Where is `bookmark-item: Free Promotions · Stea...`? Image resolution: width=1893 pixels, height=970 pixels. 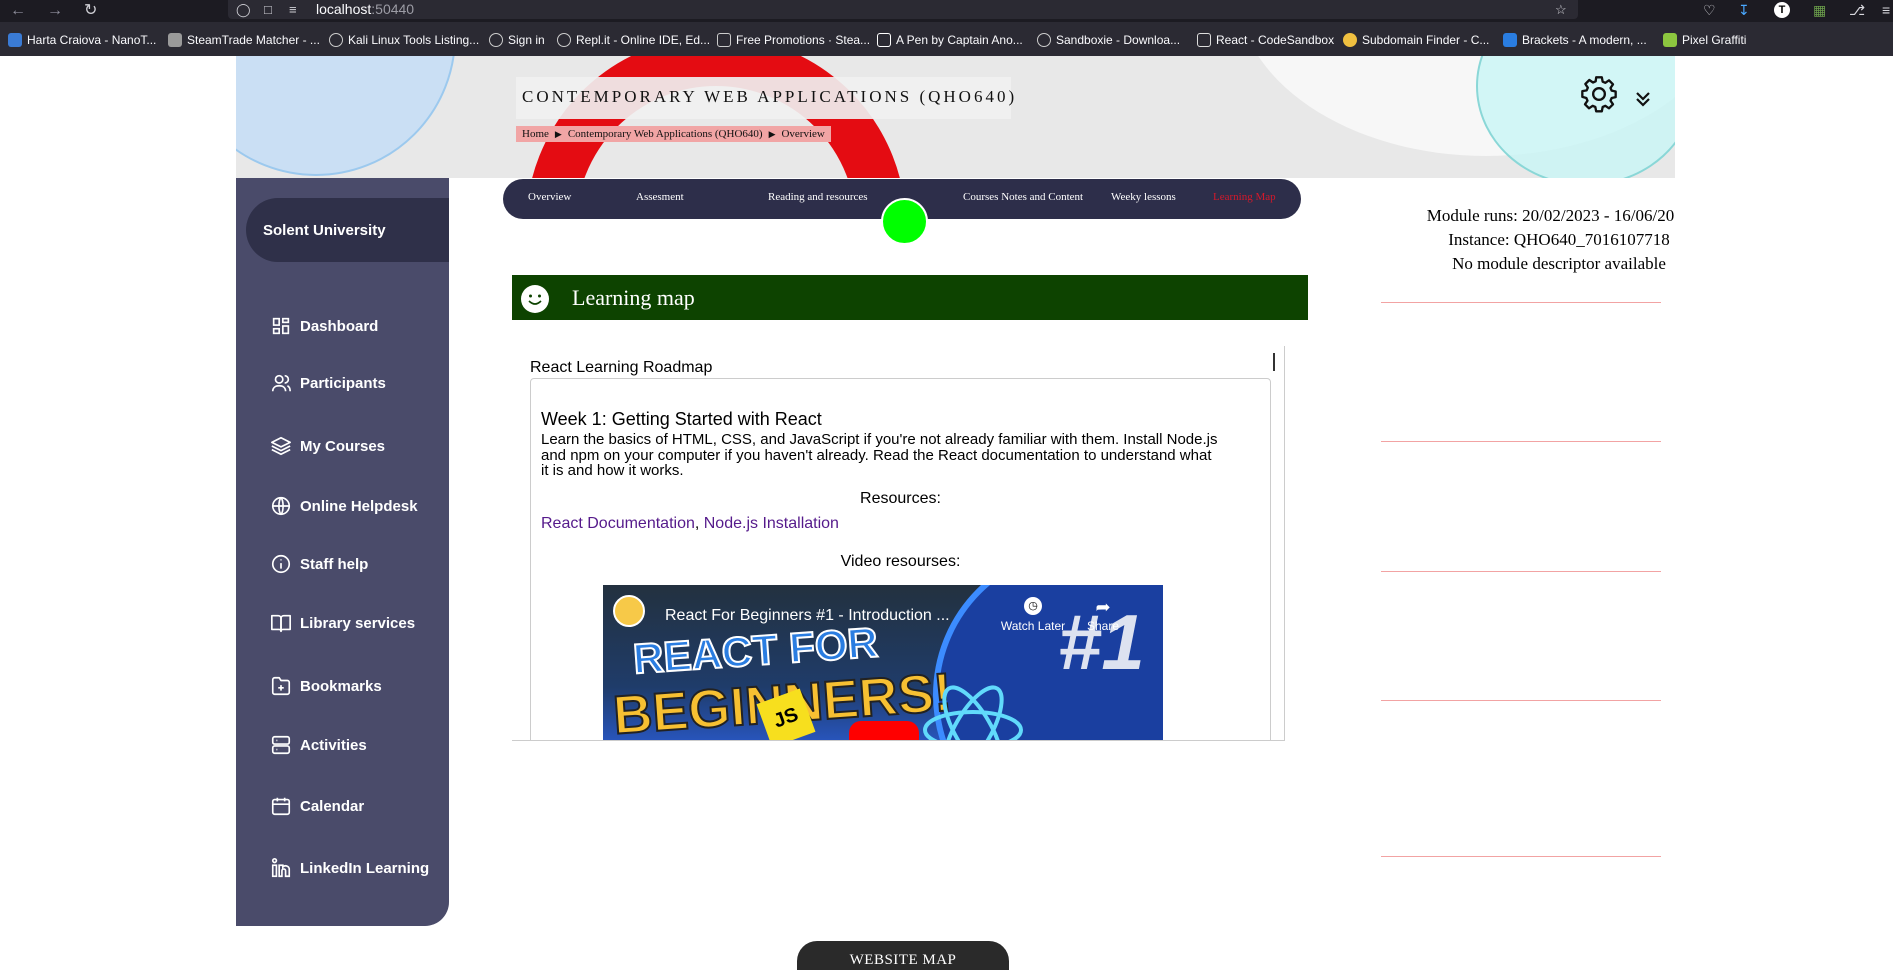
bookmark-item: Free Promotions · Stea... is located at coordinates (793, 40).